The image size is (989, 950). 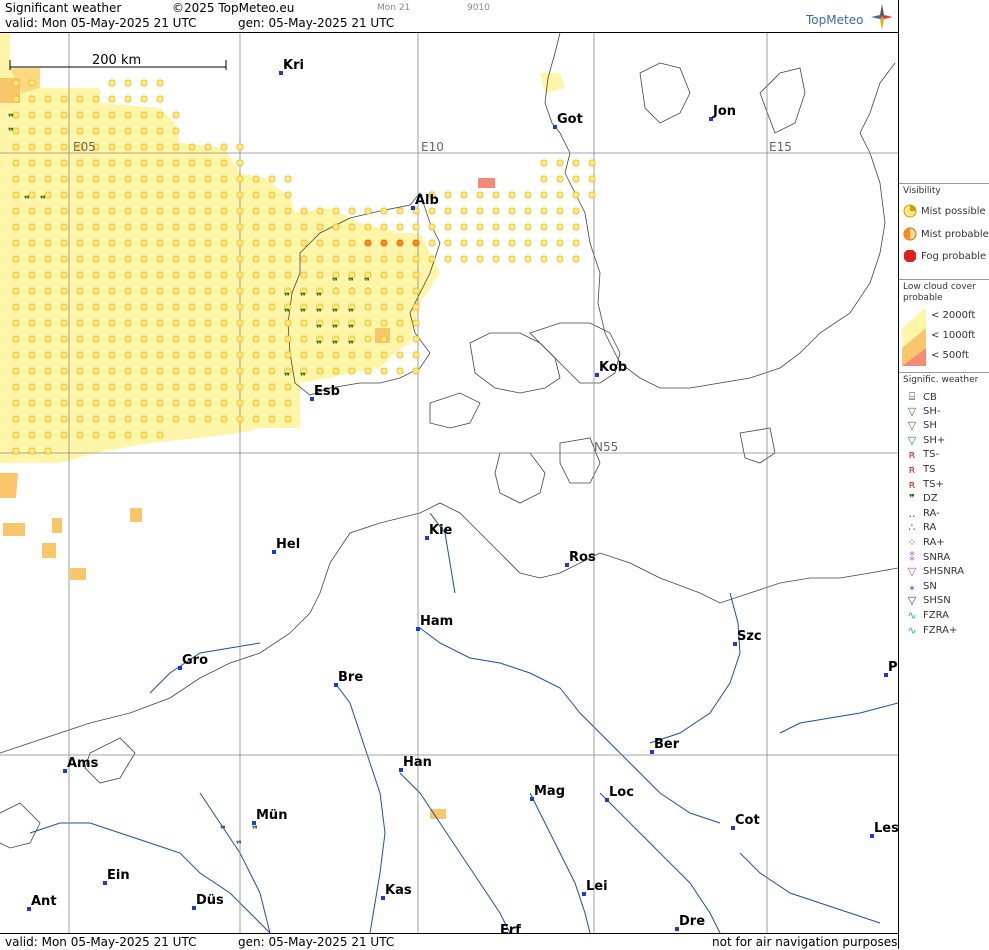 I want to click on mist-possible-label: Mist possible, so click(x=953, y=211).